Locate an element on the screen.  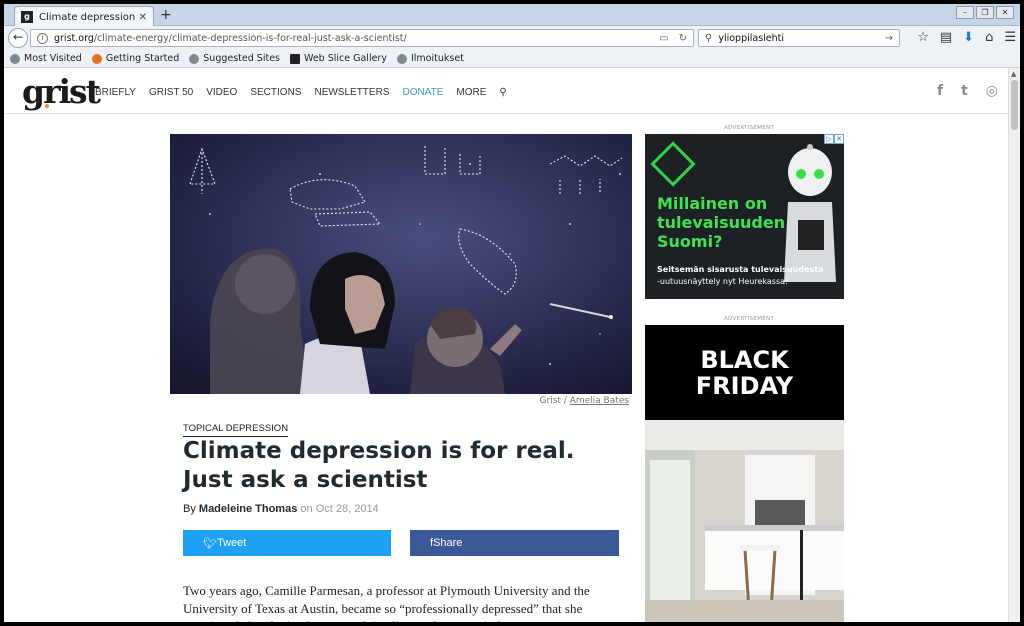
social-links: f t ◎ is located at coordinates (967, 91).